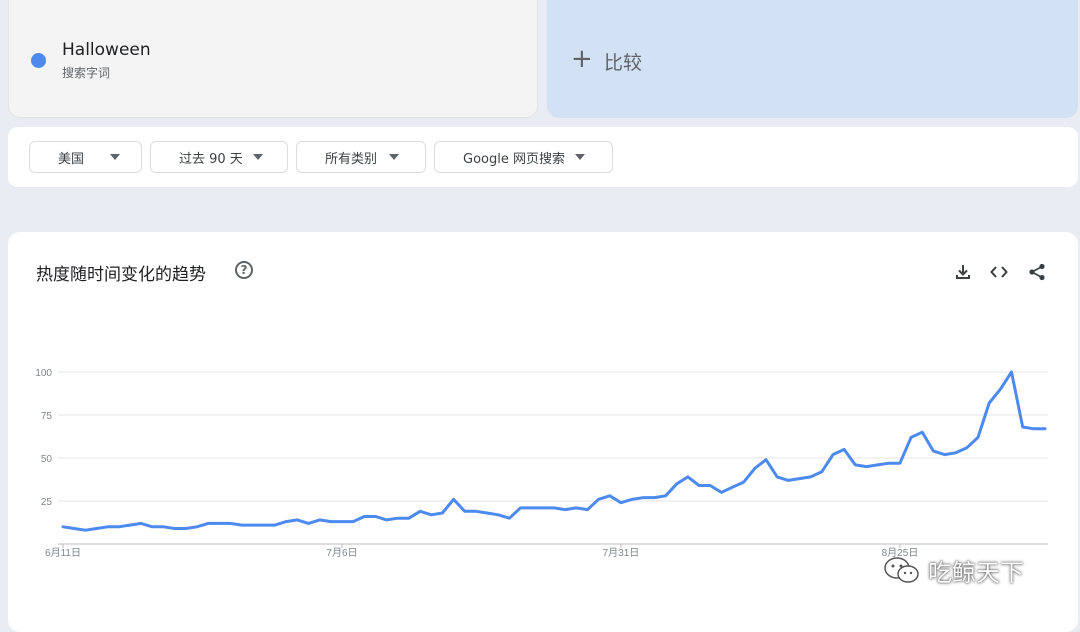 Image resolution: width=1080 pixels, height=632 pixels. Describe the element at coordinates (341, 553) in the screenshot. I see `x-tick-label: 7月6日` at that location.